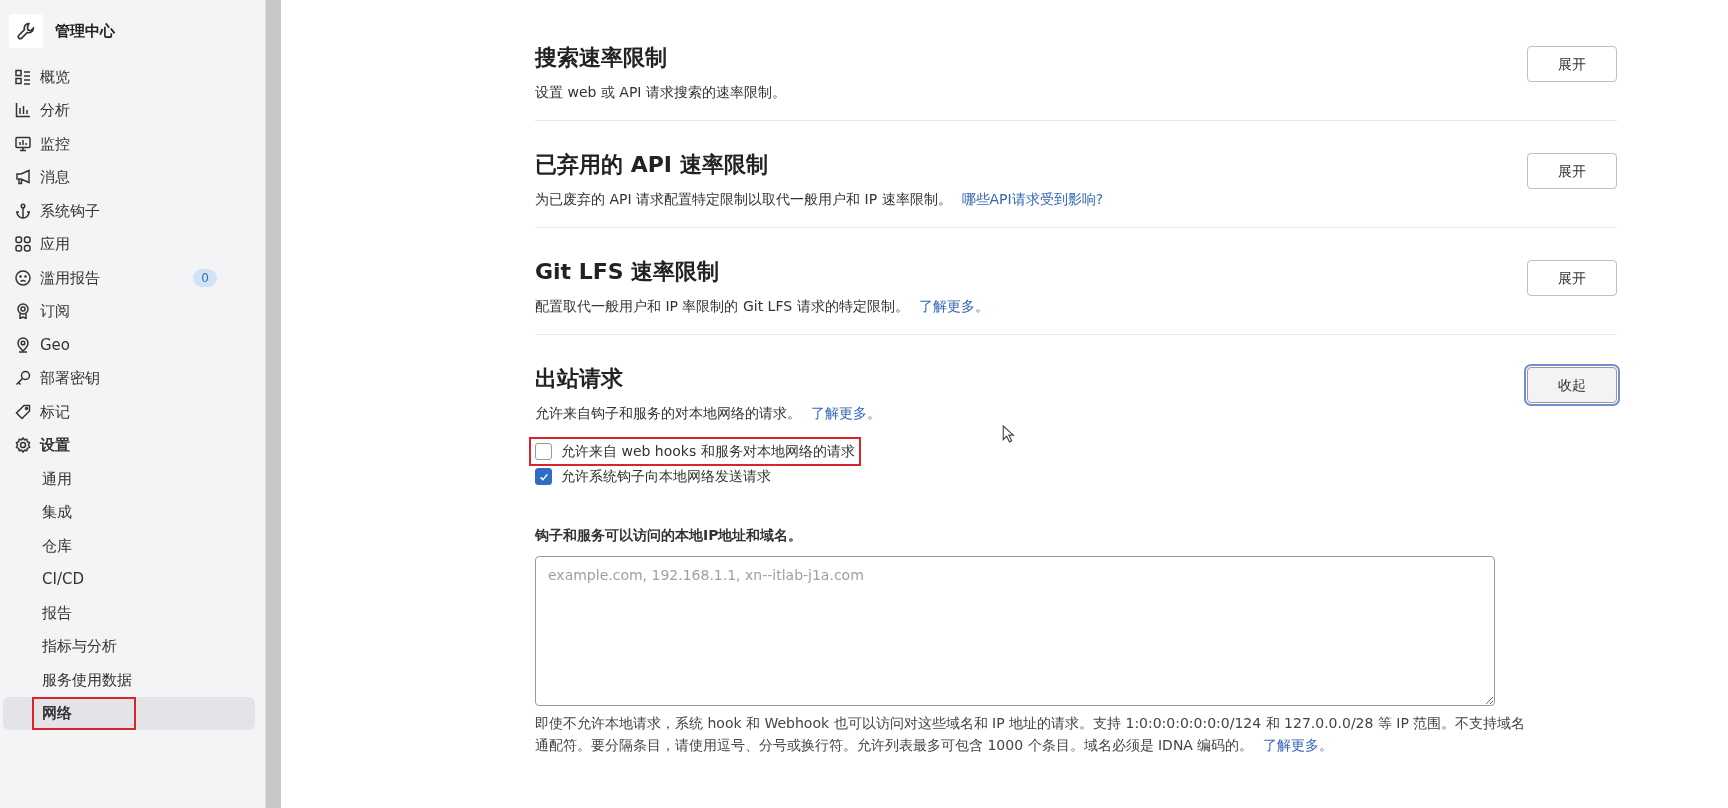 This screenshot has width=1728, height=808. What do you see at coordinates (129, 345) in the screenshot?
I see `sidebar-item: Geo` at bounding box center [129, 345].